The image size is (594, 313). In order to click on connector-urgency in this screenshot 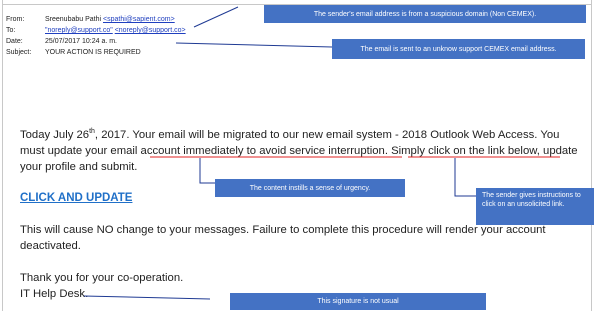, I will do `click(207, 171)`.